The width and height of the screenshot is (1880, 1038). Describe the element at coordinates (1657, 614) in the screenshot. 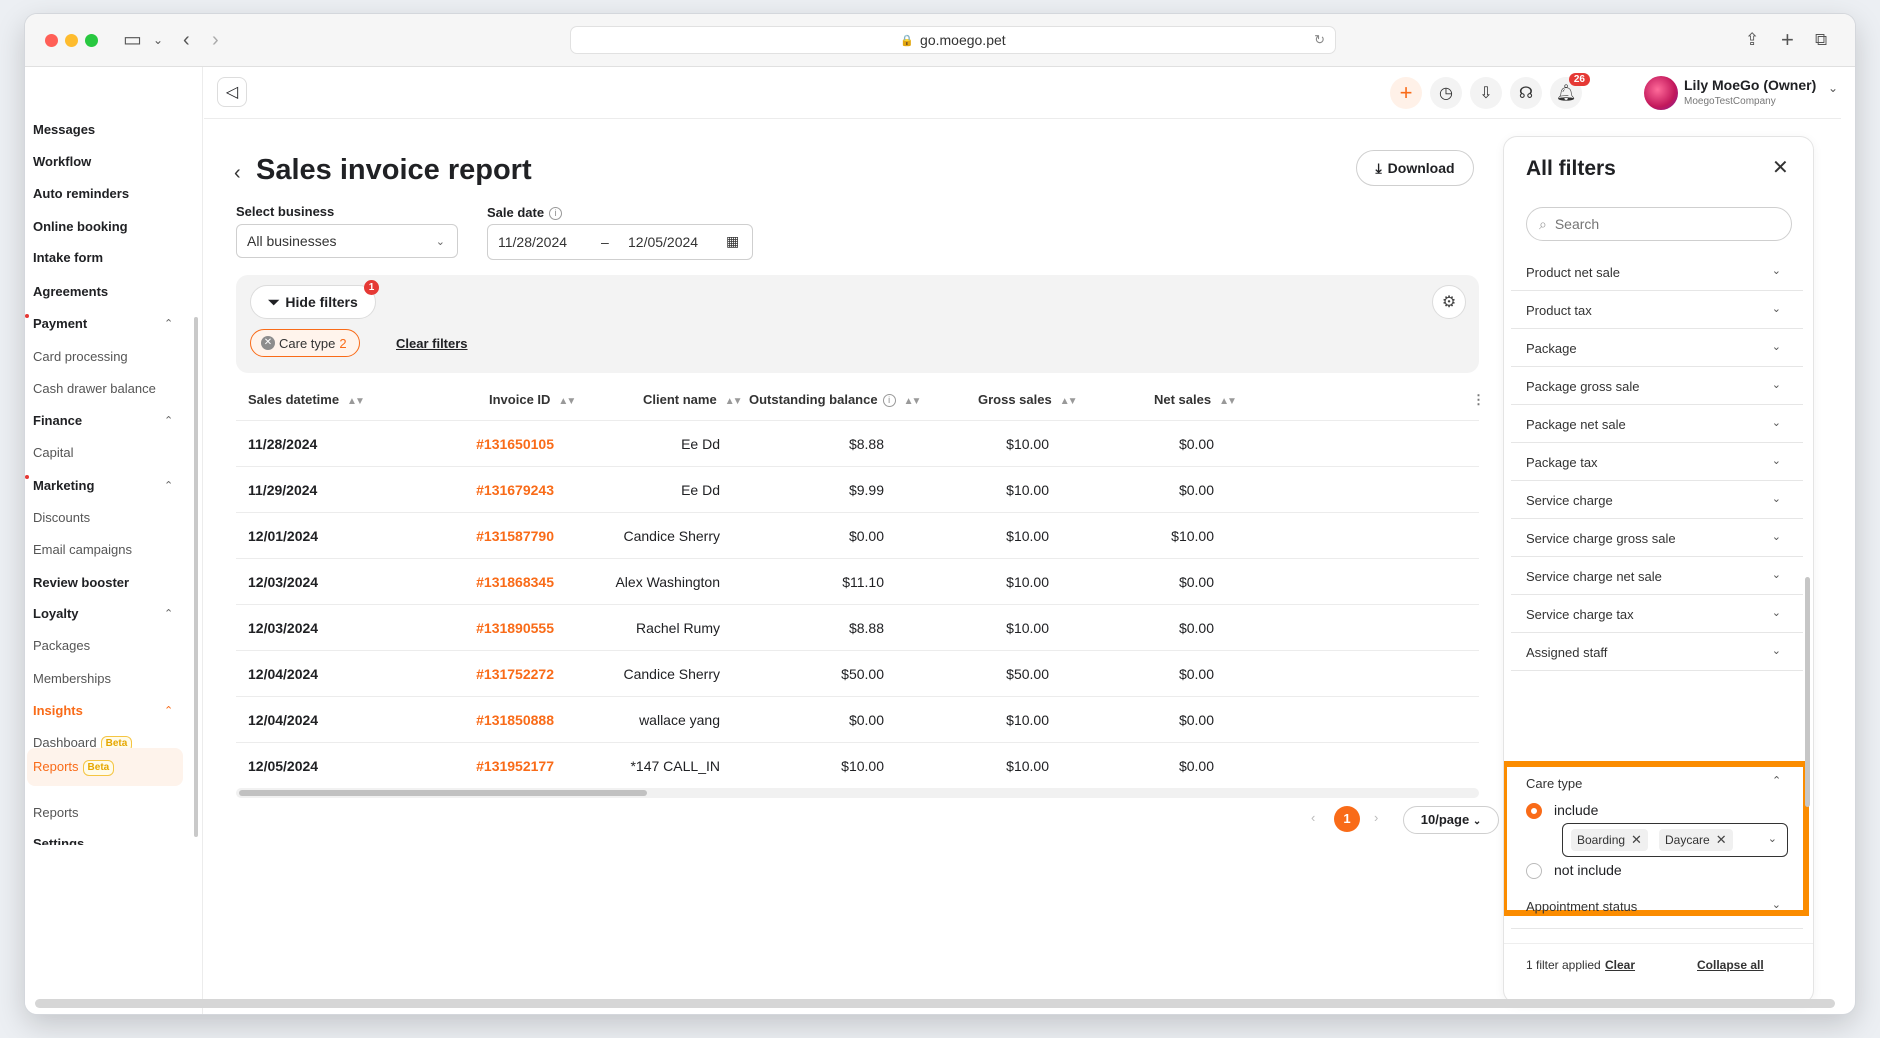

I see `filter-item-service-charge-tax: Service charge tax ⌄` at that location.